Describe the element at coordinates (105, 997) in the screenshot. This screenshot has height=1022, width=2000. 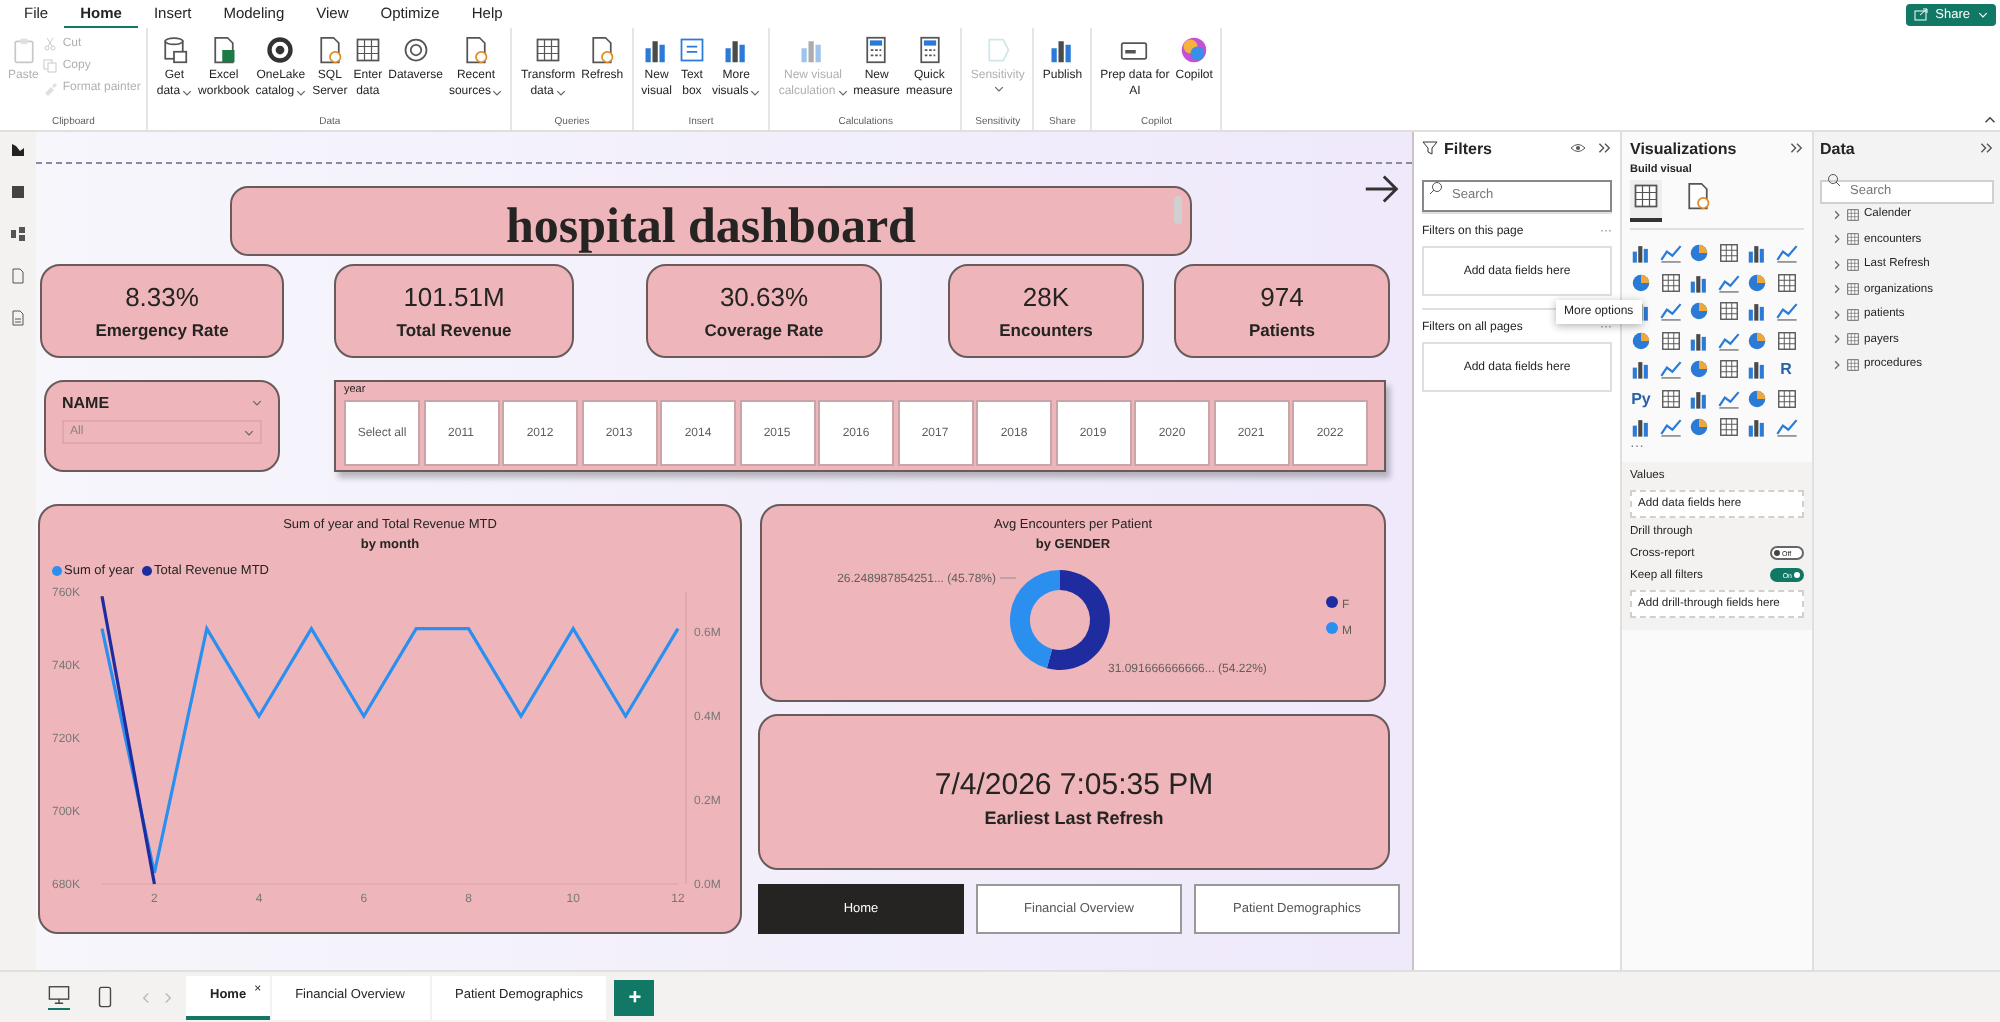
I see `phone-icon` at that location.